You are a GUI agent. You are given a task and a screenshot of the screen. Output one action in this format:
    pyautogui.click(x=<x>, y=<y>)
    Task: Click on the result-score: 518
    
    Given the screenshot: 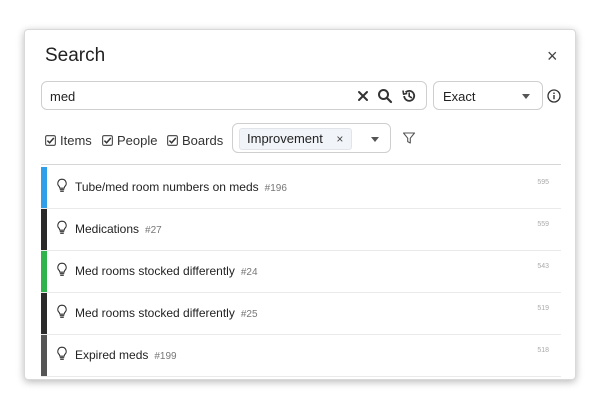 What is the action you would take?
    pyautogui.click(x=543, y=350)
    